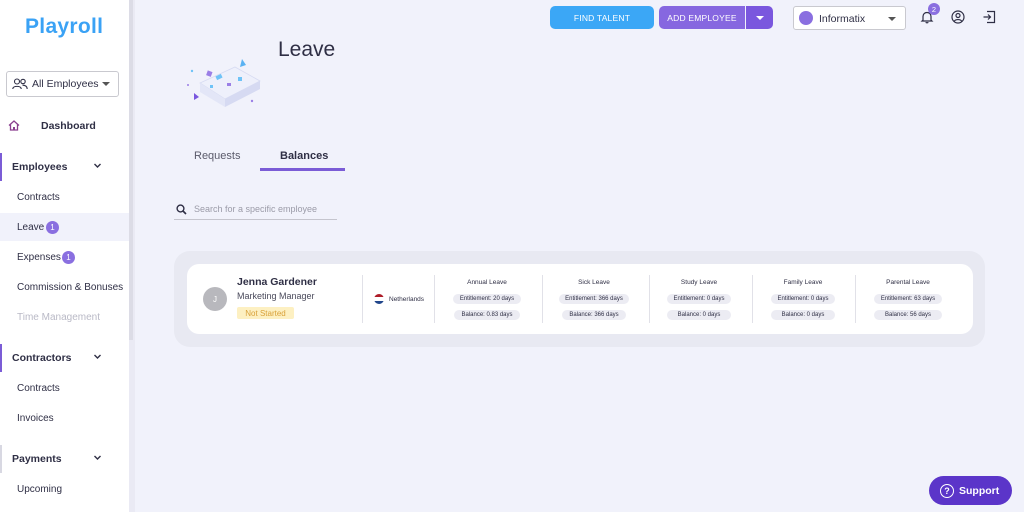  I want to click on employee-filter-select: All Employees, so click(62, 84).